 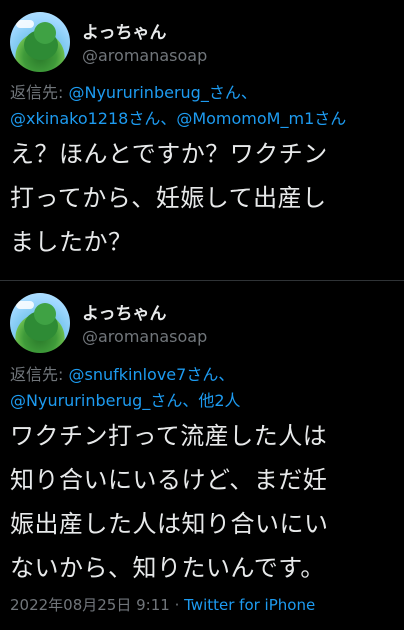 What do you see at coordinates (167, 568) in the screenshot?
I see `tweet-text-line: ないから、知りたいんです。` at bounding box center [167, 568].